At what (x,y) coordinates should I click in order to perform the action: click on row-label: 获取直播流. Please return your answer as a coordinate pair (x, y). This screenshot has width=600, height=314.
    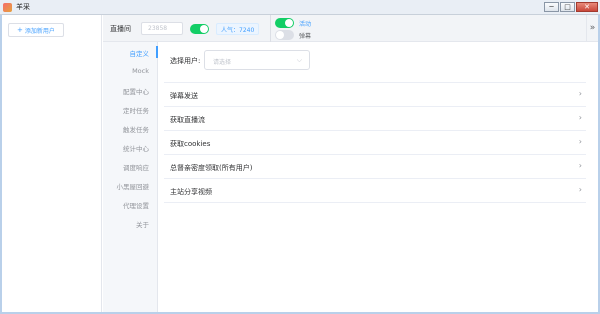
    Looking at the image, I should click on (187, 120).